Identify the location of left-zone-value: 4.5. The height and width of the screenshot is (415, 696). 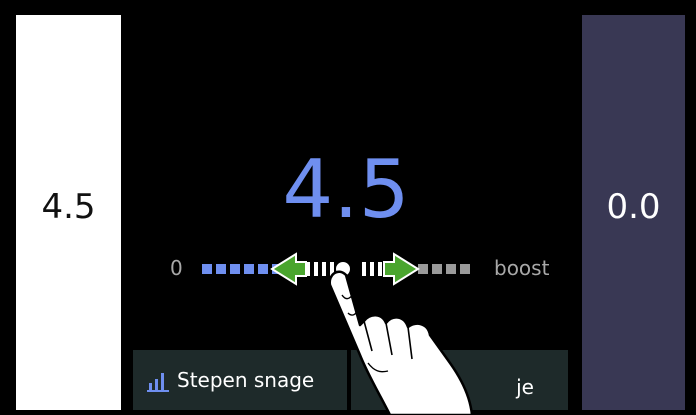
(68, 206).